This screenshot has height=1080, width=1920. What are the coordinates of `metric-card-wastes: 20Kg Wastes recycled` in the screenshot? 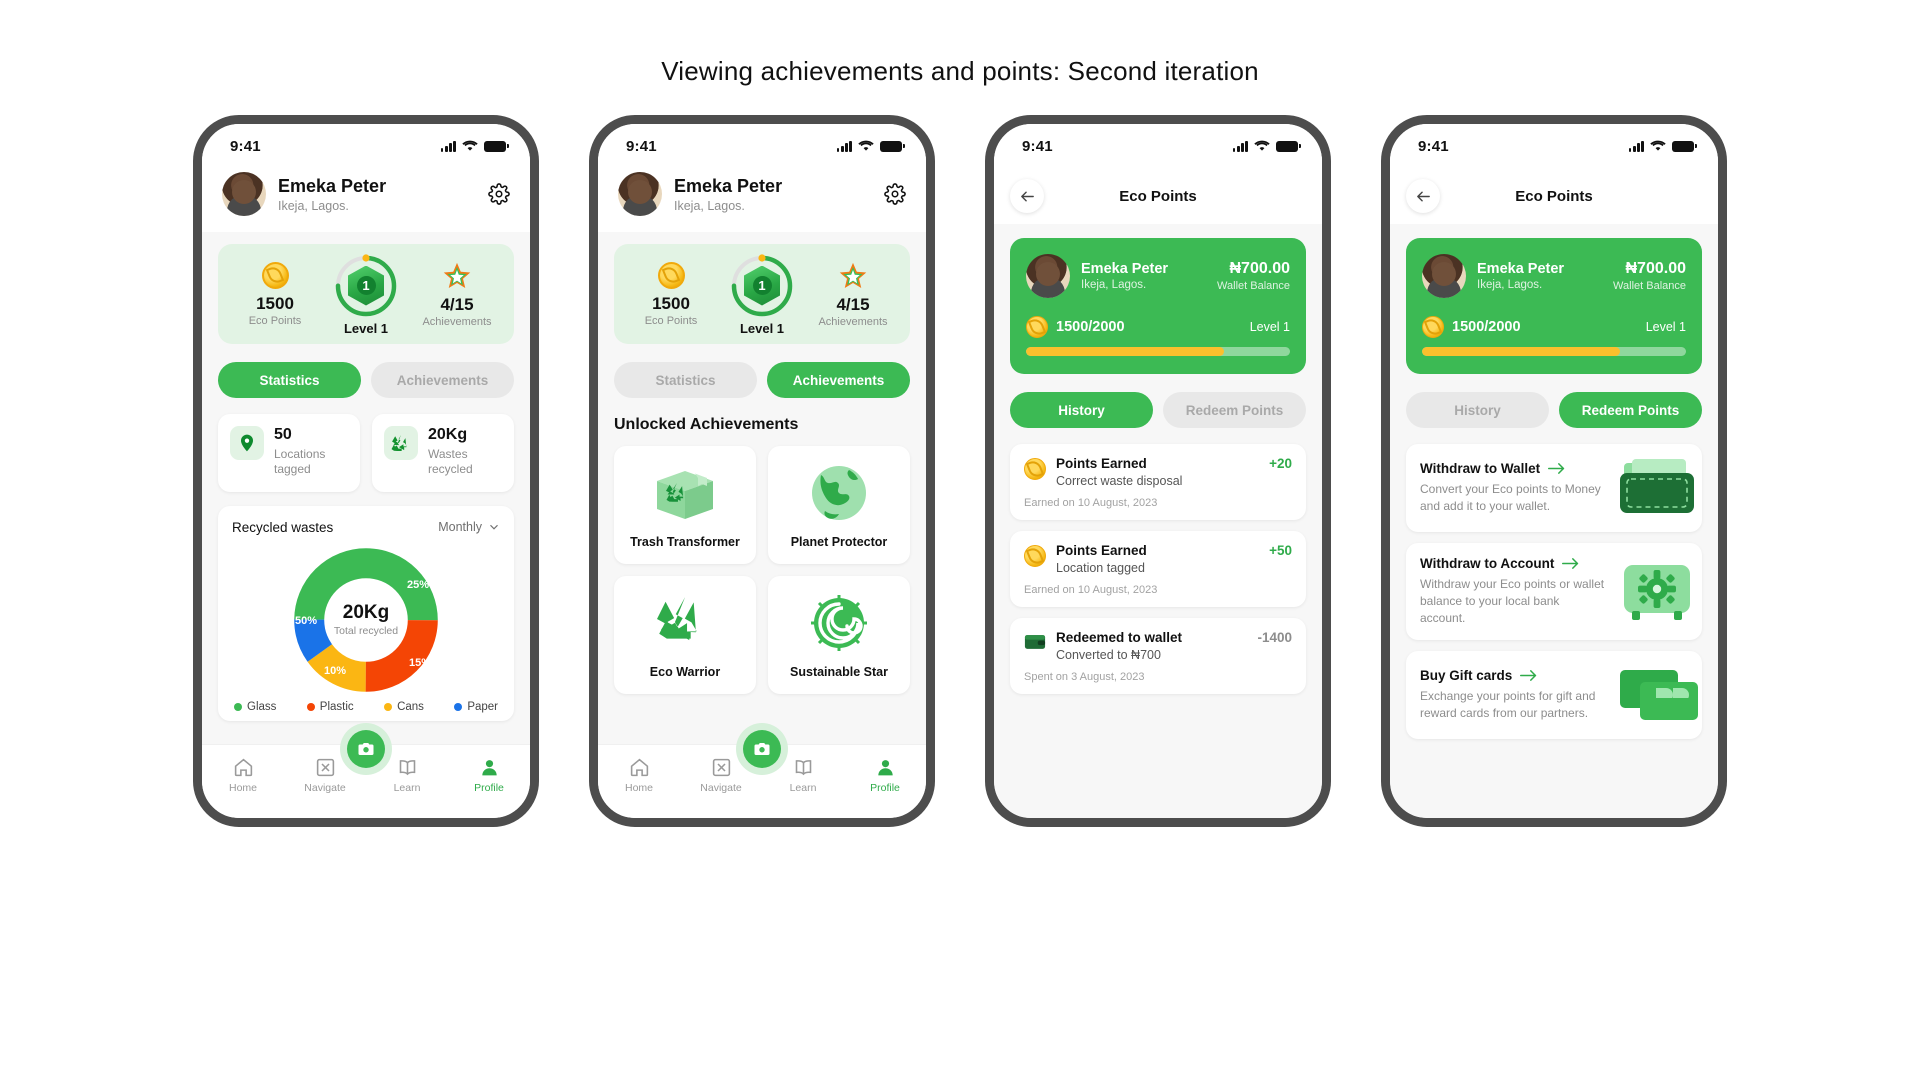 It's located at (443, 453).